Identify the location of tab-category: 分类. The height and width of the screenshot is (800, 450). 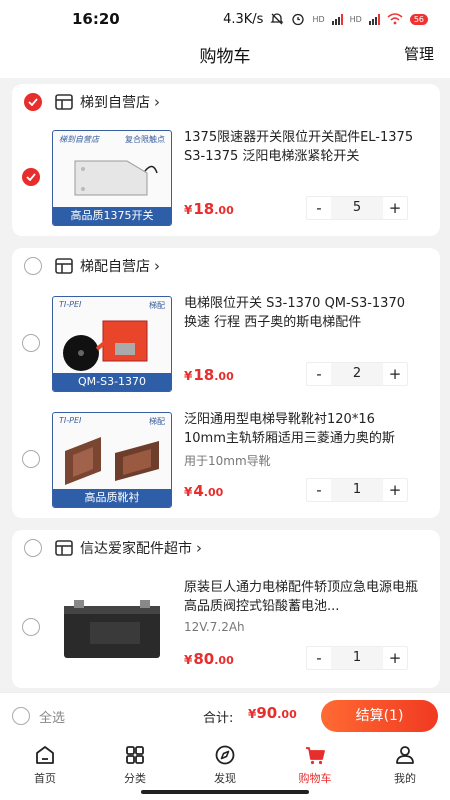
(135, 765).